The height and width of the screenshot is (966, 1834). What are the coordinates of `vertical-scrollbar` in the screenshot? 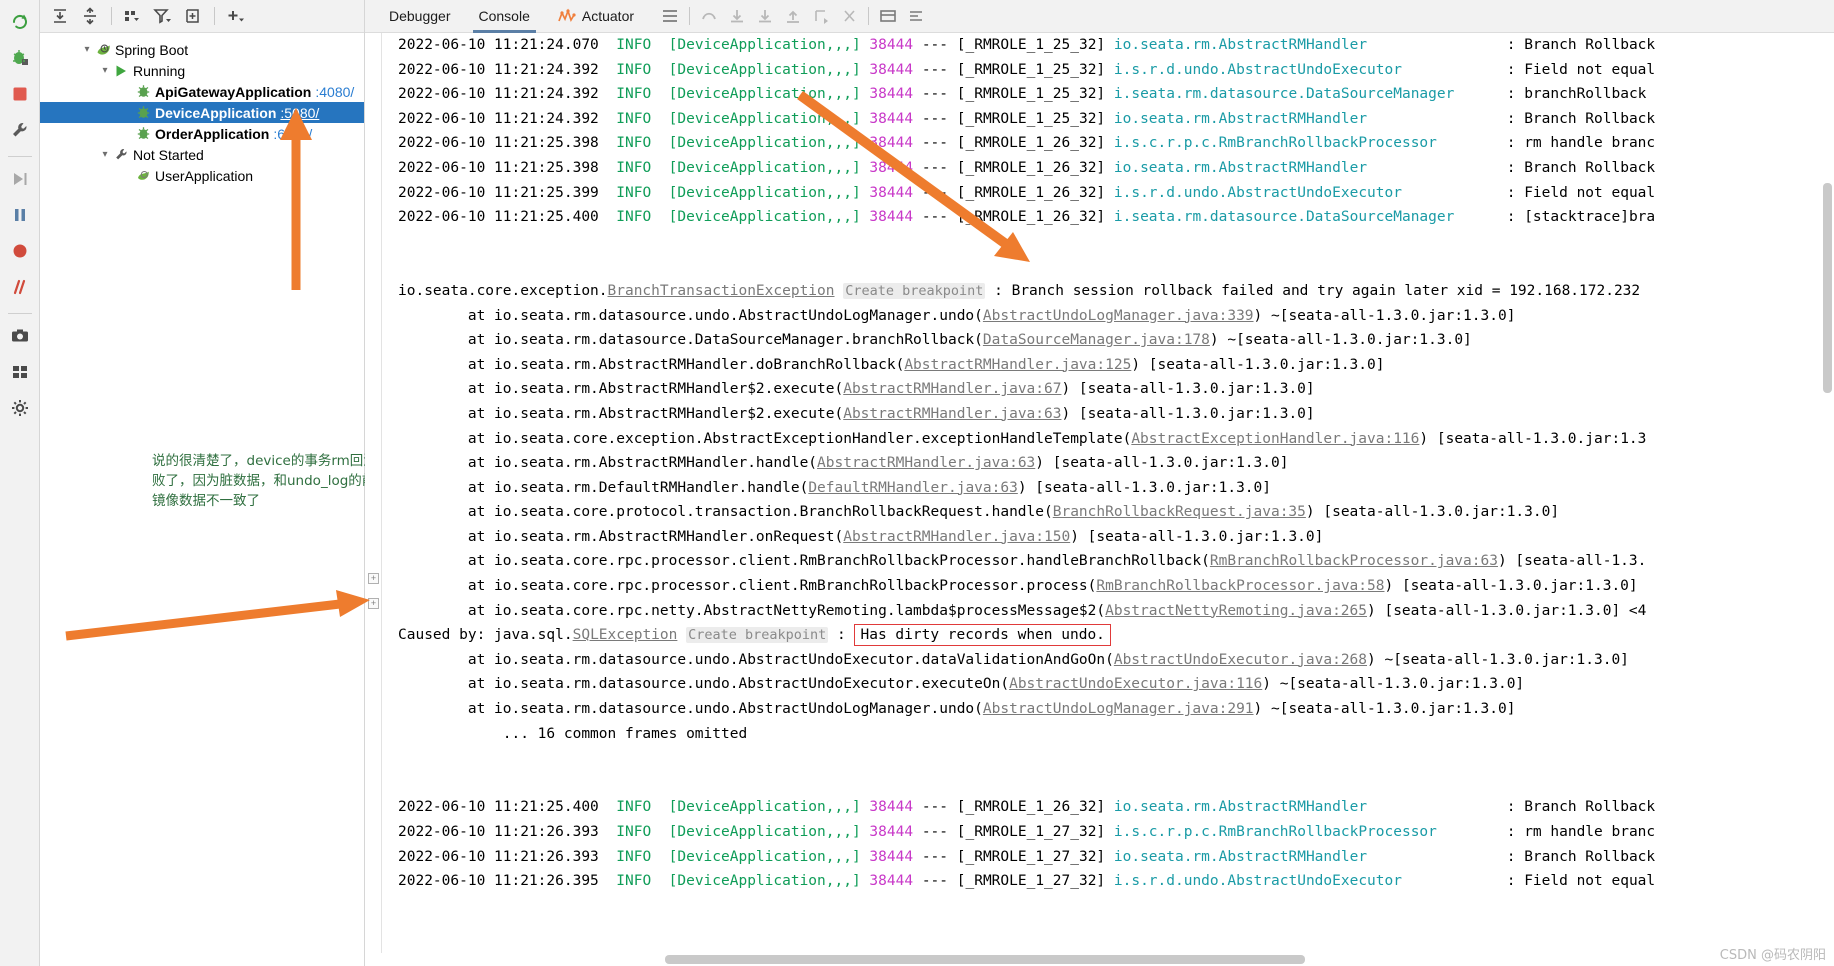 It's located at (1827, 499).